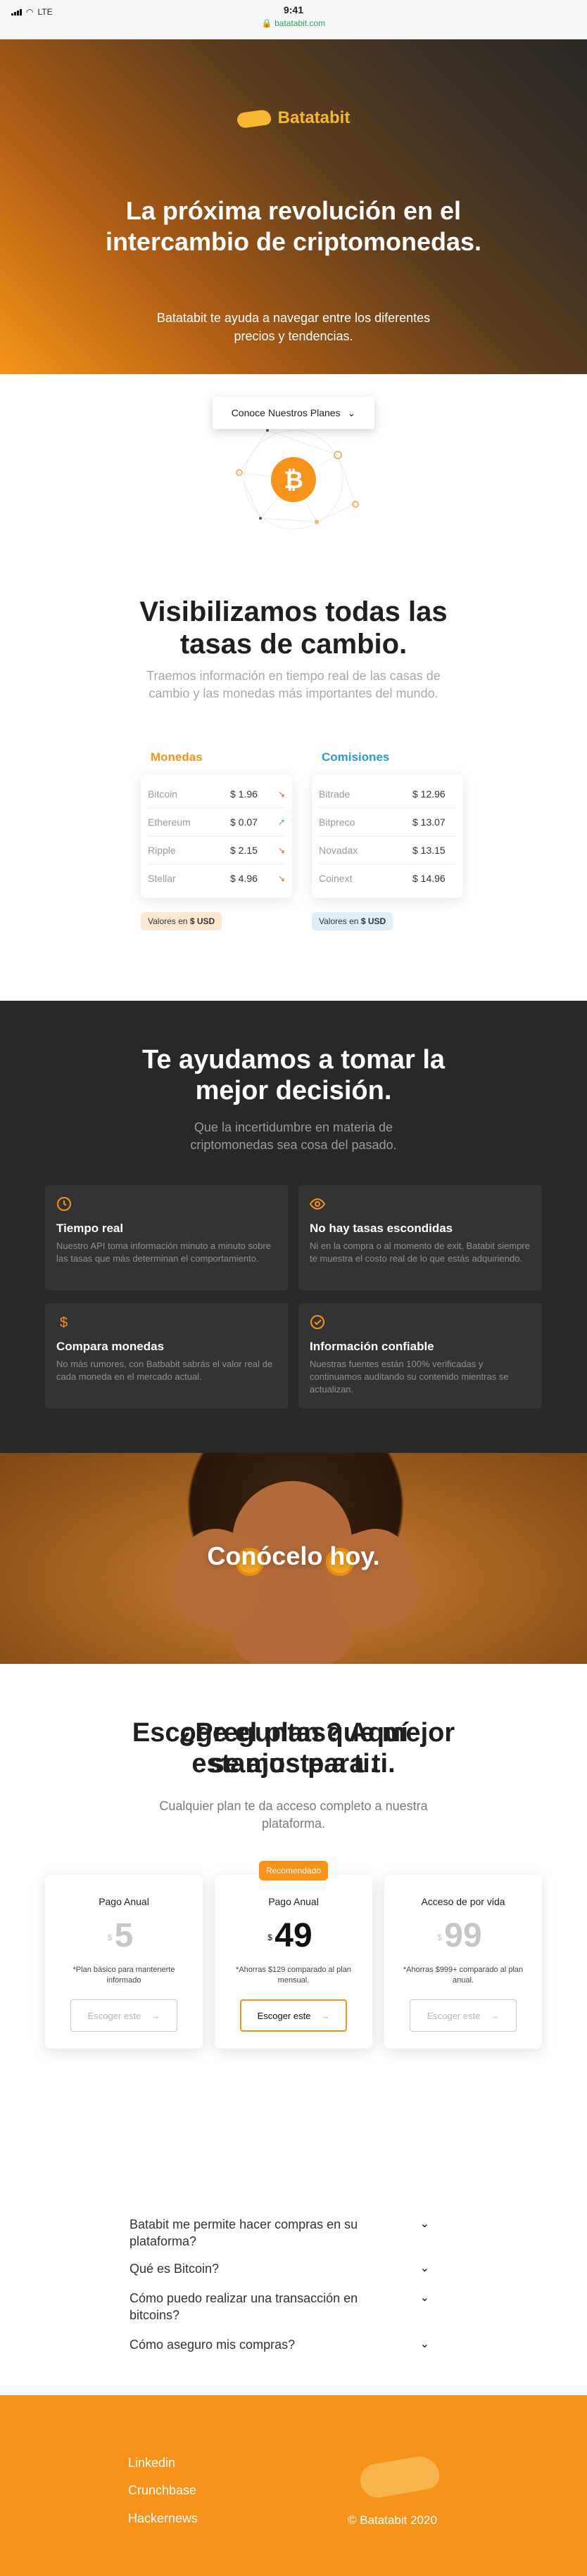  What do you see at coordinates (244, 850) in the screenshot?
I see `coin-value: $ 2.15` at bounding box center [244, 850].